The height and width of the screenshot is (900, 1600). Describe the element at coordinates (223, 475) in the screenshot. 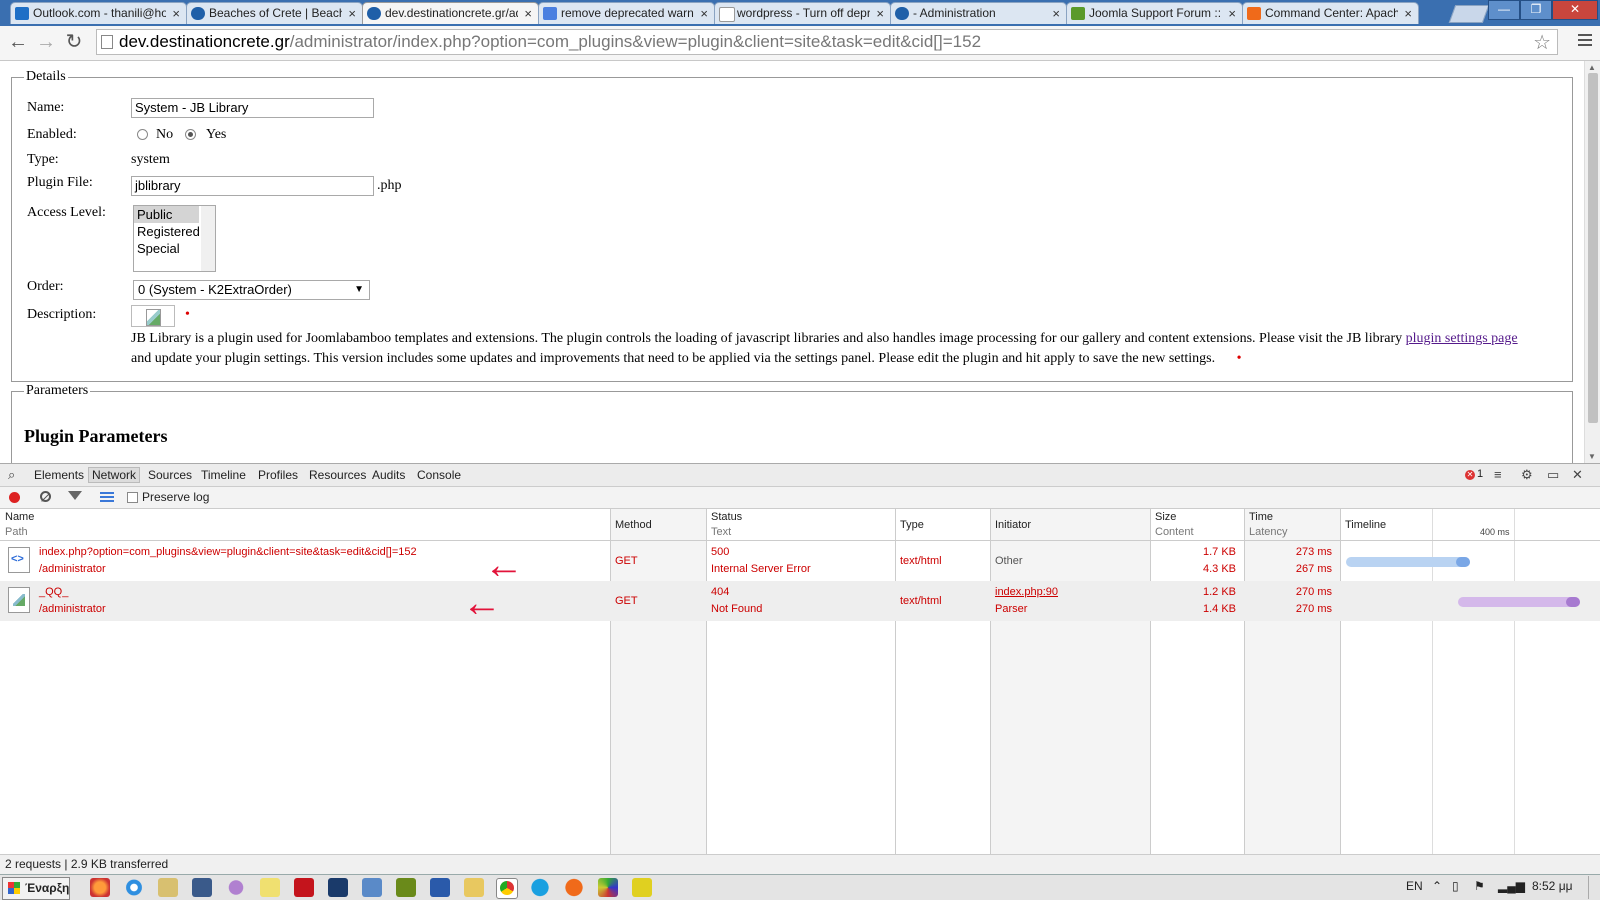

I see `devtools-tab-timeline: Timeline` at that location.